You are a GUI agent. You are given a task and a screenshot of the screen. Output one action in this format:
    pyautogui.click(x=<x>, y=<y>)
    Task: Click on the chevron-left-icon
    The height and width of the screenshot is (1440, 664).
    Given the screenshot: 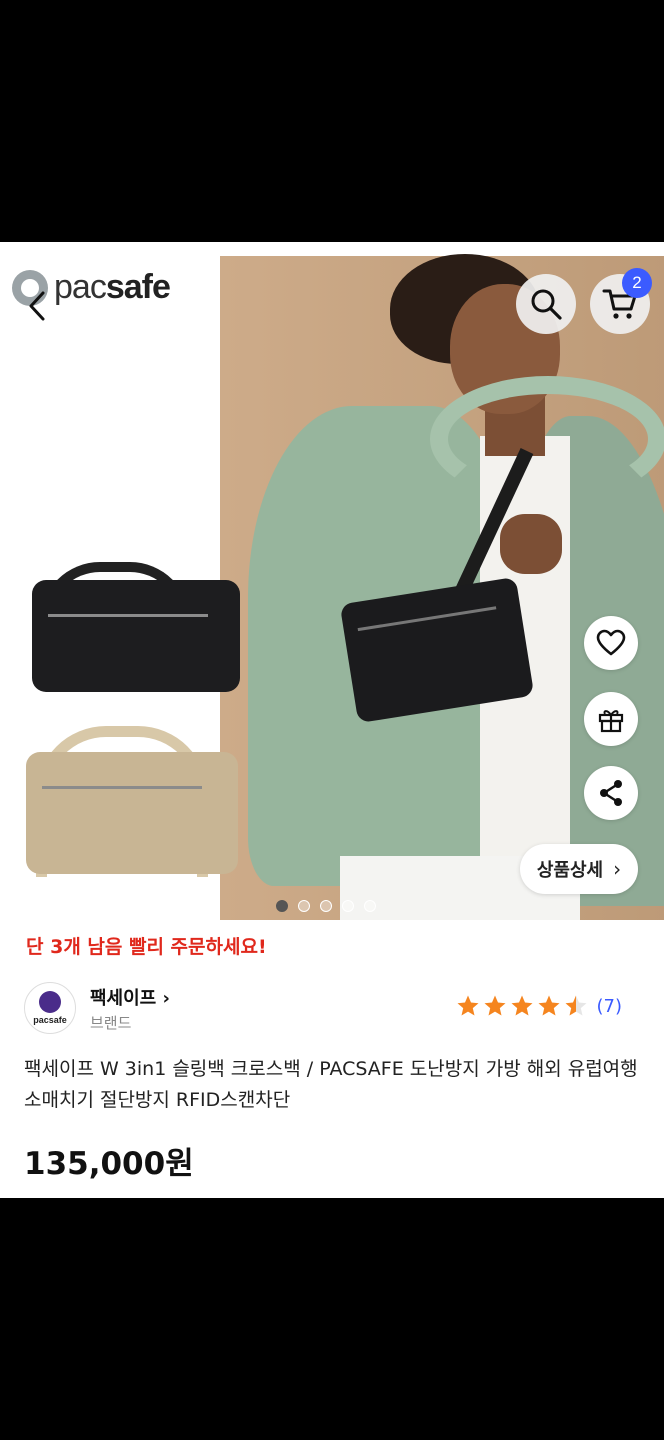 What is the action you would take?
    pyautogui.click(x=37, y=306)
    